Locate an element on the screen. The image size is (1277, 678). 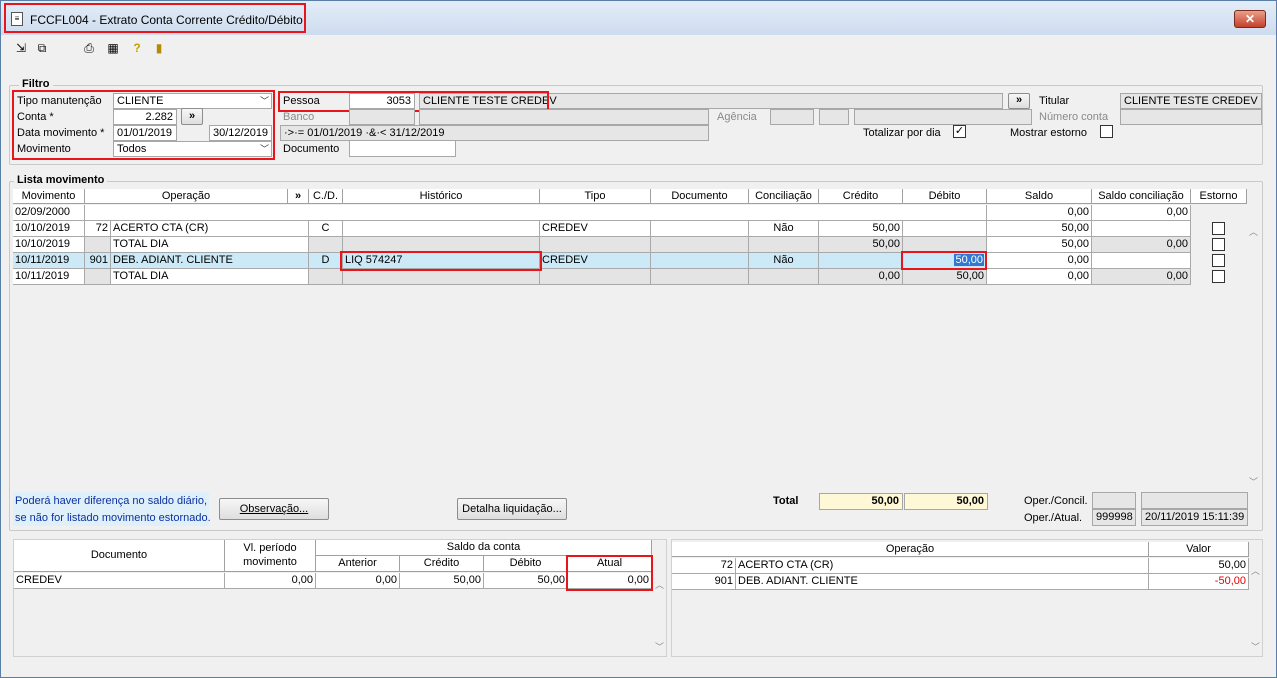
conta-label: Conta * is located at coordinates (35, 117).